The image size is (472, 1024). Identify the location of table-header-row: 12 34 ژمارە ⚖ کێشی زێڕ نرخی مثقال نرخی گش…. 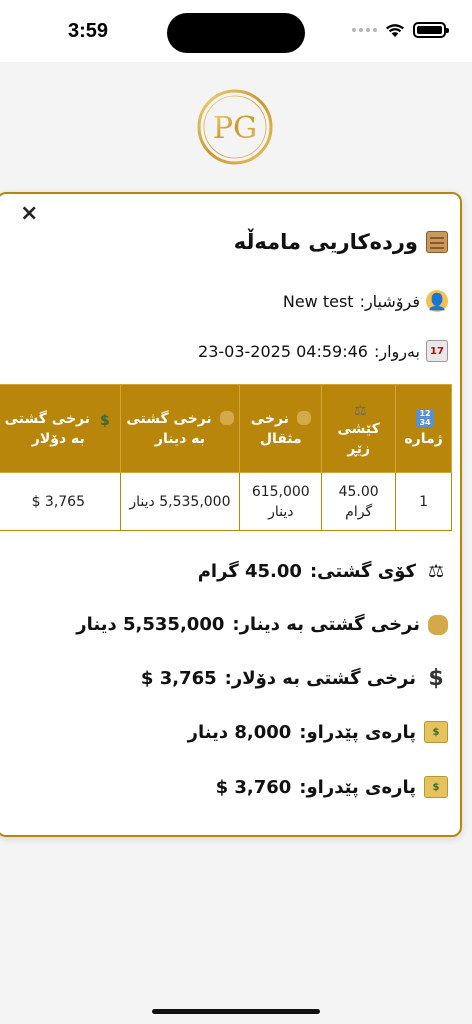
(226, 428).